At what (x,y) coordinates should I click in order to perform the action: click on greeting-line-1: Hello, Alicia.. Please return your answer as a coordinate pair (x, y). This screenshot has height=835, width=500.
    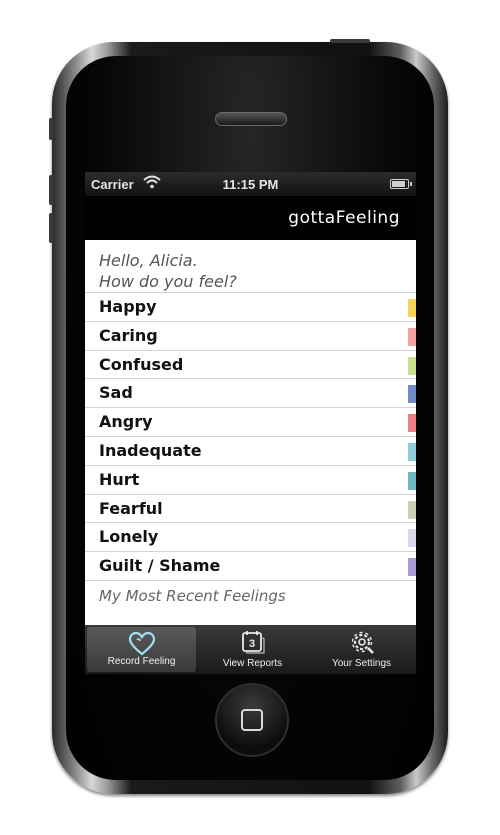
    Looking at the image, I should click on (148, 260).